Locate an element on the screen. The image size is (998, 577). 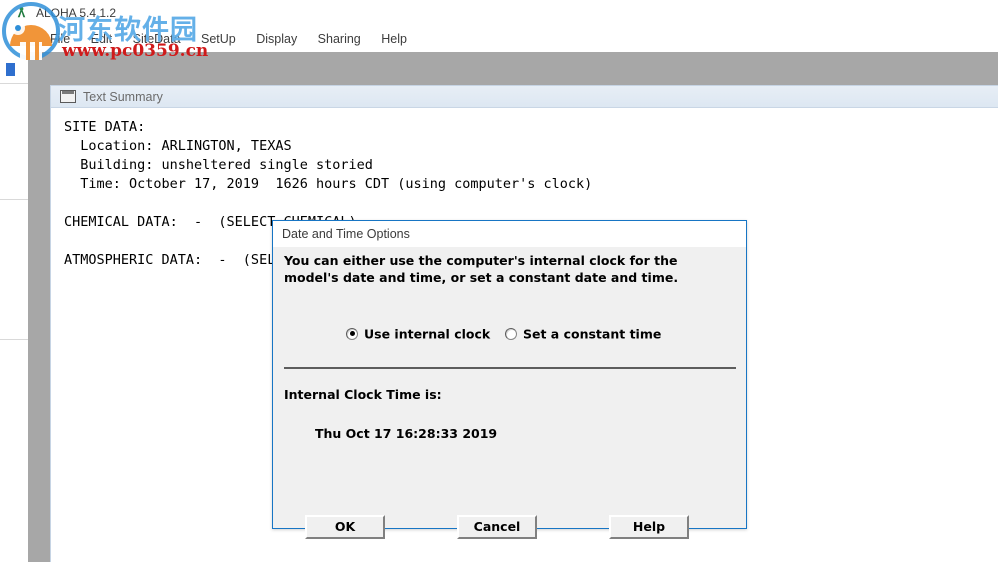
internal-clock-value: Thu Oct 17 16:28:33 2019 is located at coordinates (406, 433).